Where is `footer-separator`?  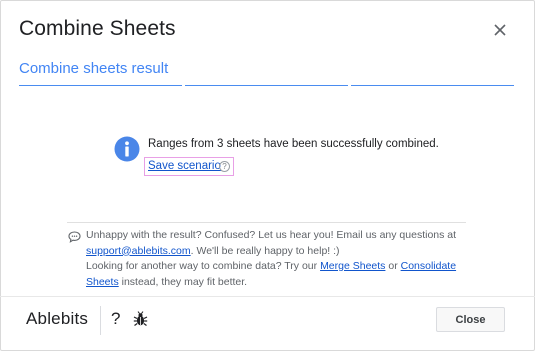
footer-separator is located at coordinates (100, 320).